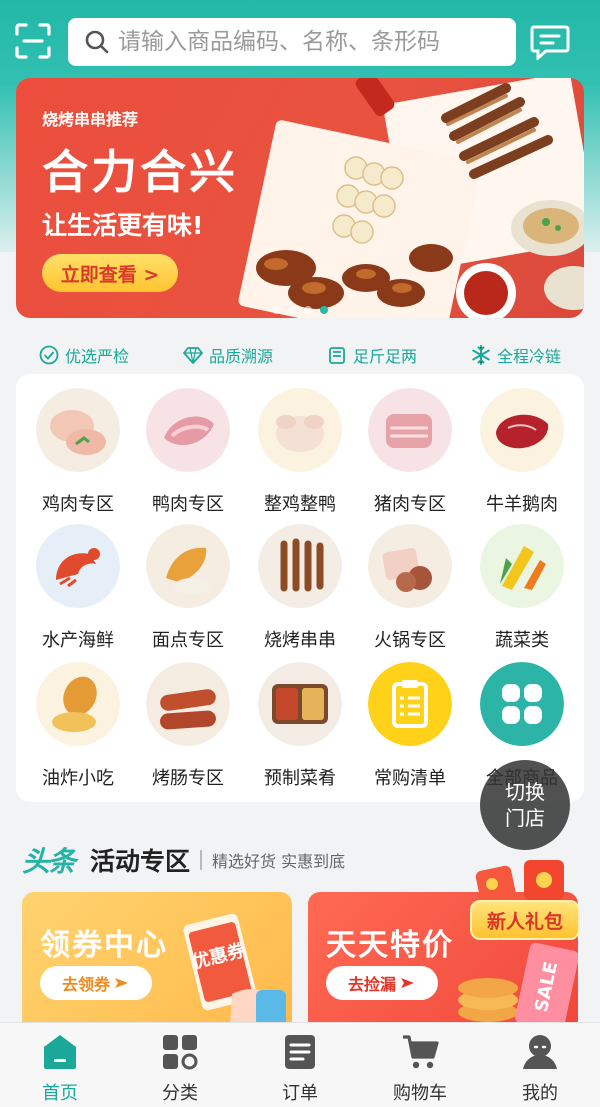  I want to click on category-pork: 猪肉专区, so click(410, 453).